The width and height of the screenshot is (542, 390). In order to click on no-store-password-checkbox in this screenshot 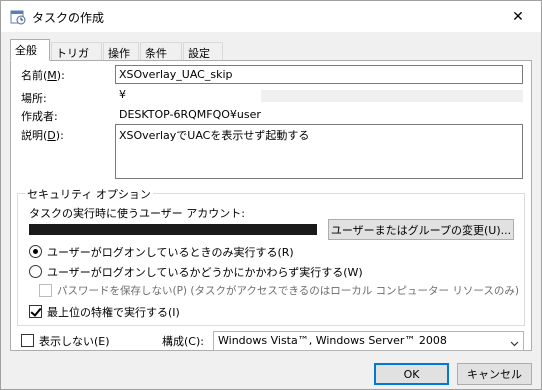, I will do `click(45, 290)`.